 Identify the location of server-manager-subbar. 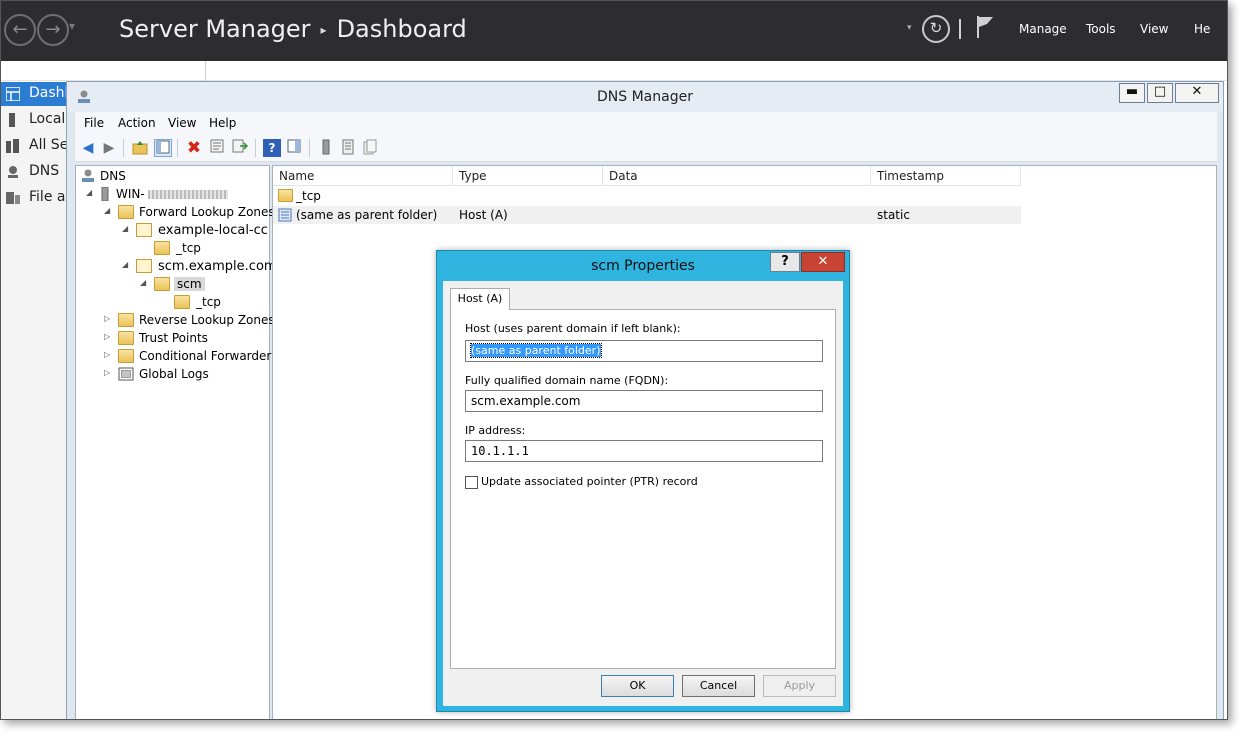
(614, 71).